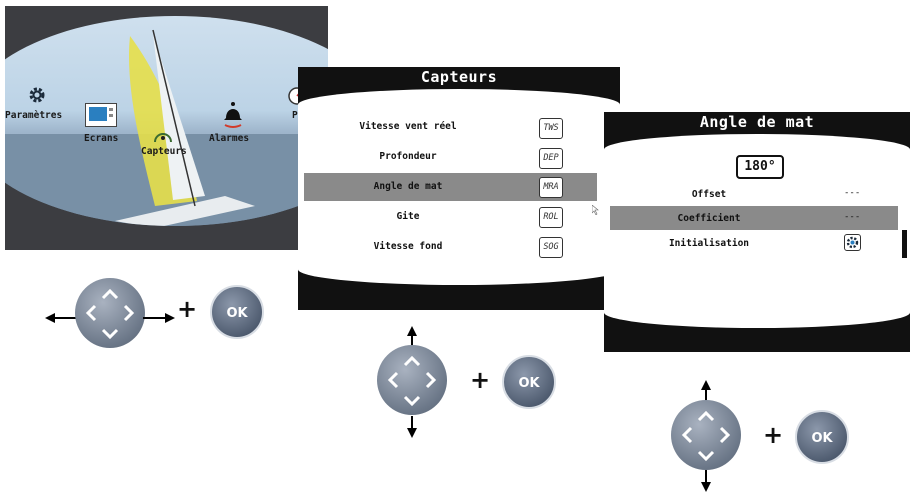  What do you see at coordinates (61, 317) in the screenshot?
I see `arrow-left-icon` at bounding box center [61, 317].